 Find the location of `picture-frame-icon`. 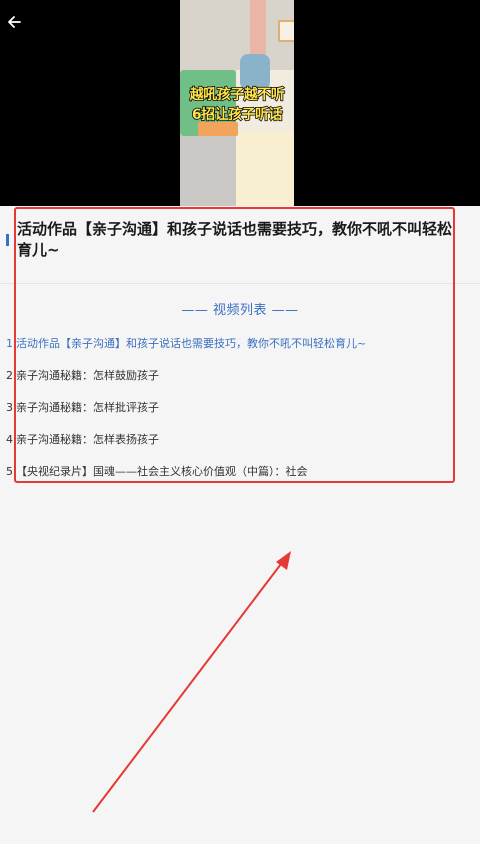

picture-frame-icon is located at coordinates (286, 31).